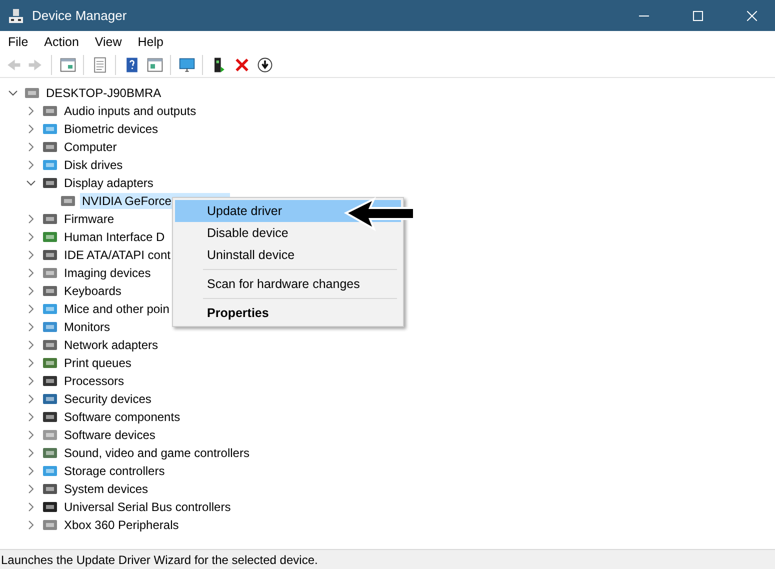 Image resolution: width=775 pixels, height=569 pixels. What do you see at coordinates (147, 507) in the screenshot?
I see `tree-item: Universal Serial Bus controllers` at bounding box center [147, 507].